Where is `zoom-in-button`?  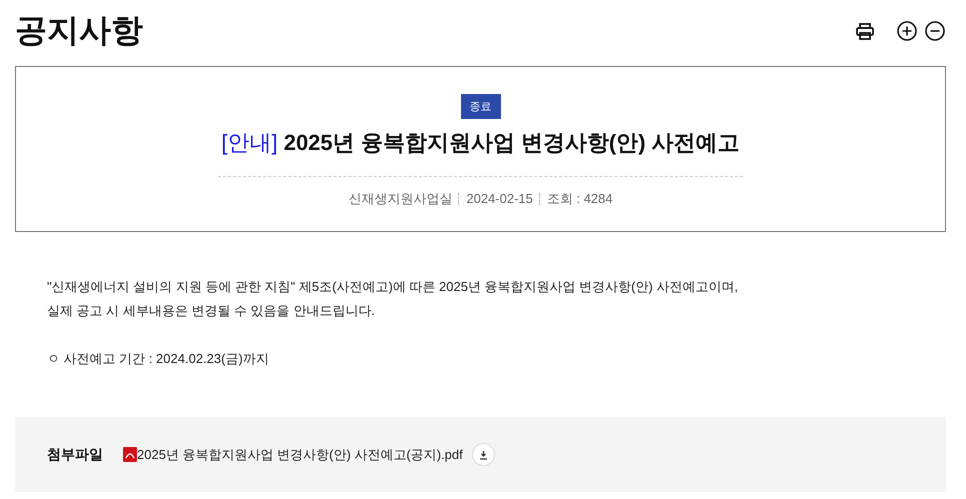
zoom-in-button is located at coordinates (907, 31).